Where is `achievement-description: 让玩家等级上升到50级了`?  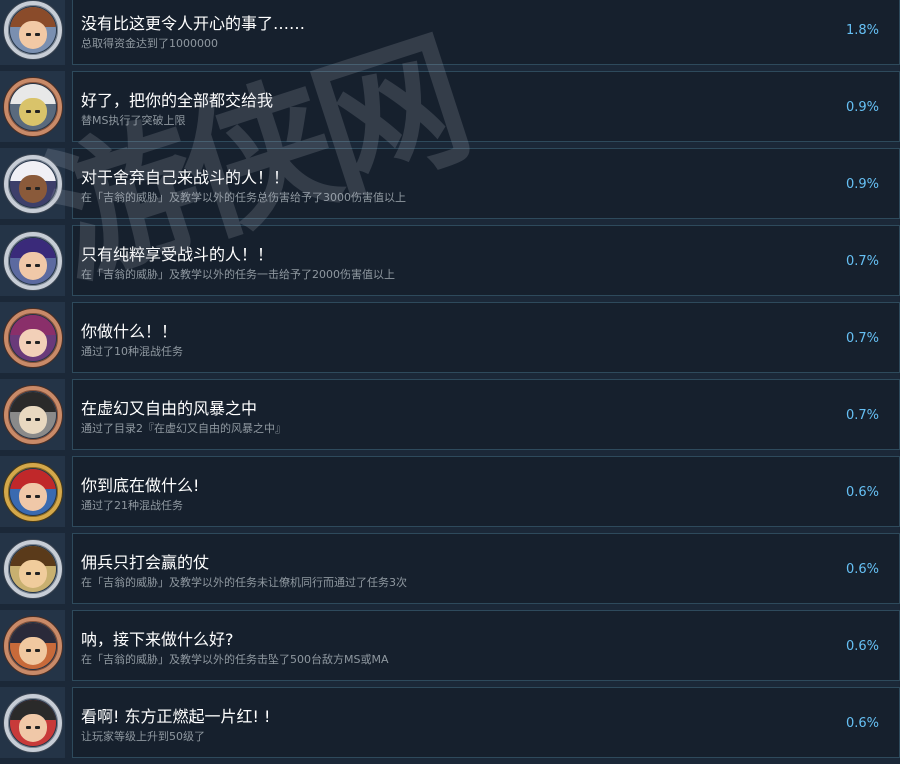 achievement-description: 让玩家等级上升到50级了 is located at coordinates (143, 736).